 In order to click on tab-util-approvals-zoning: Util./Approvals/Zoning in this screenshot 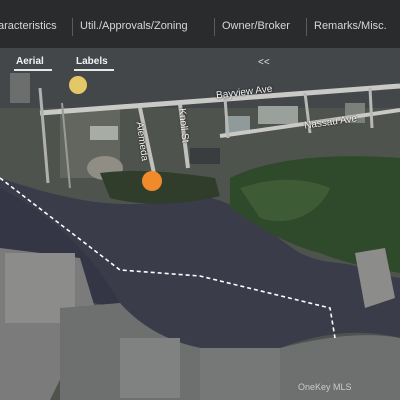, I will do `click(134, 26)`.